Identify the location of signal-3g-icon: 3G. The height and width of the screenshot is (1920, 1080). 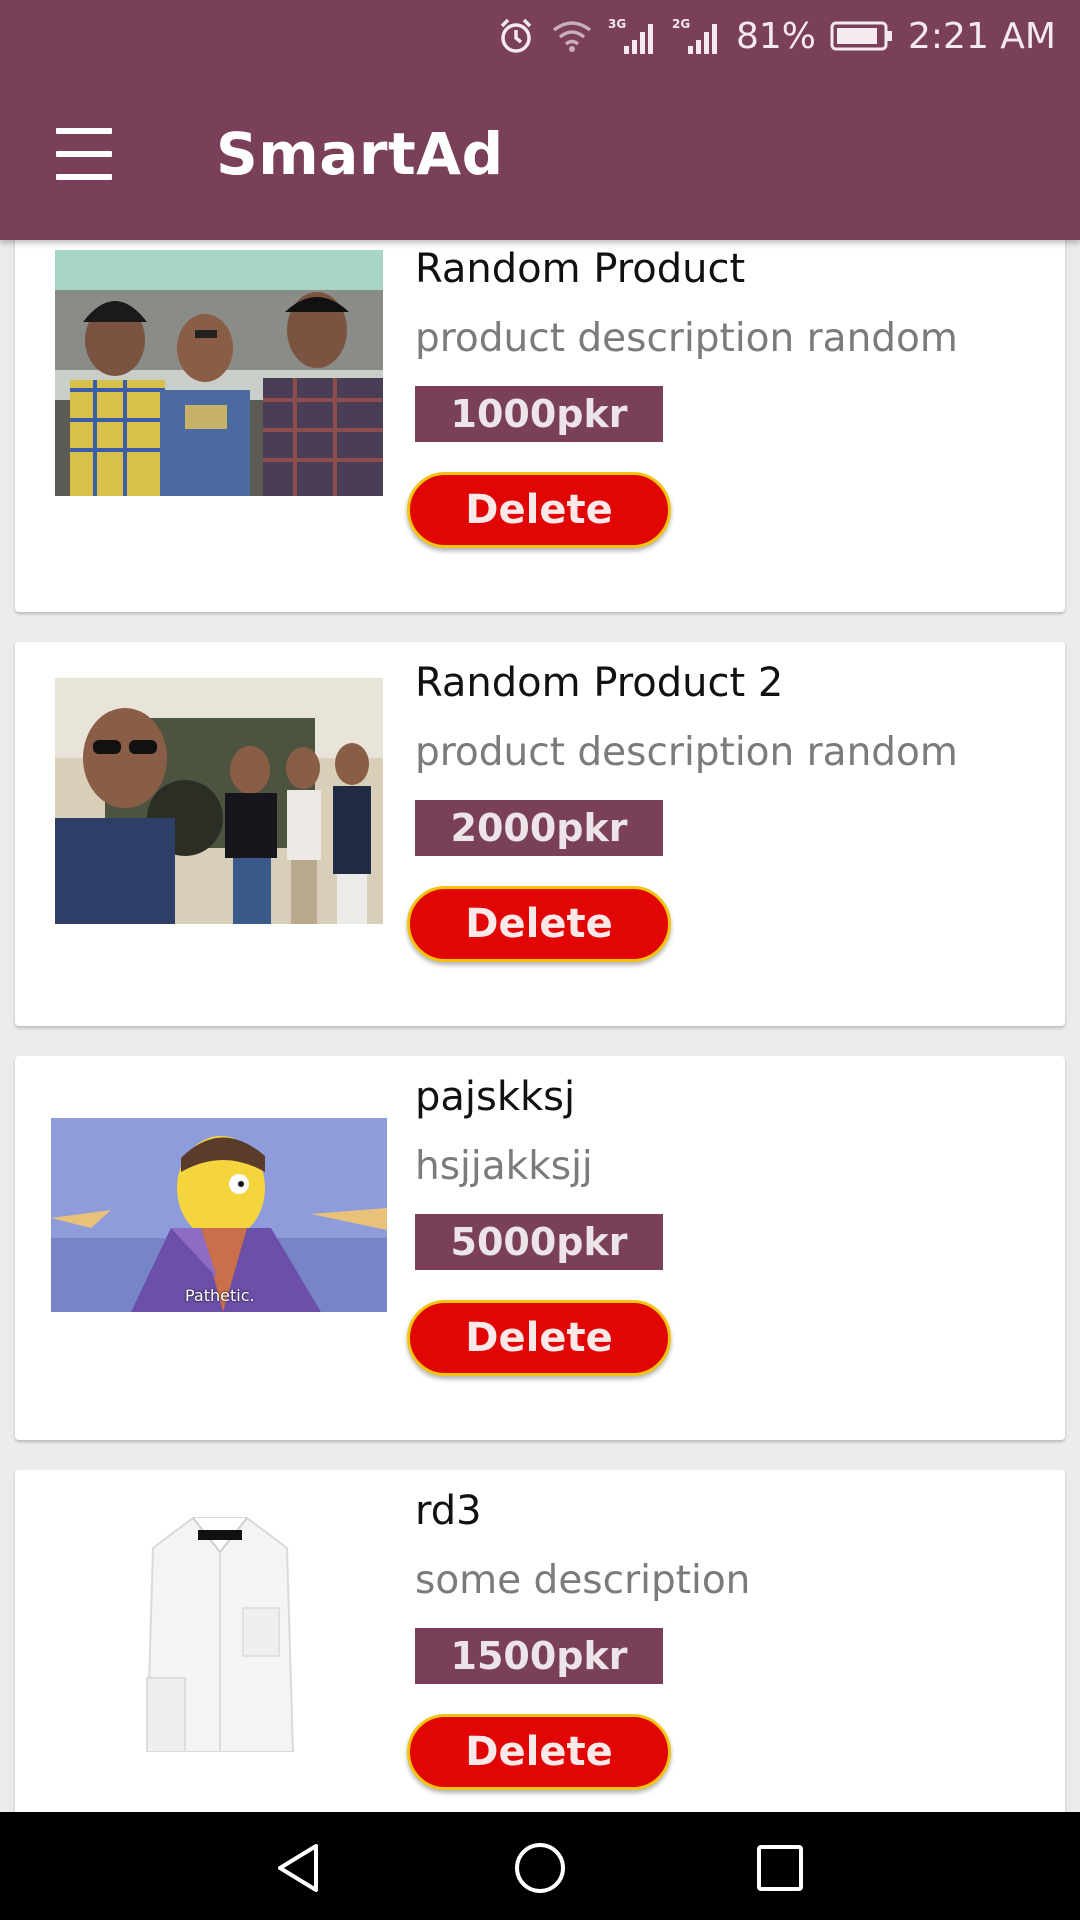
(633, 36).